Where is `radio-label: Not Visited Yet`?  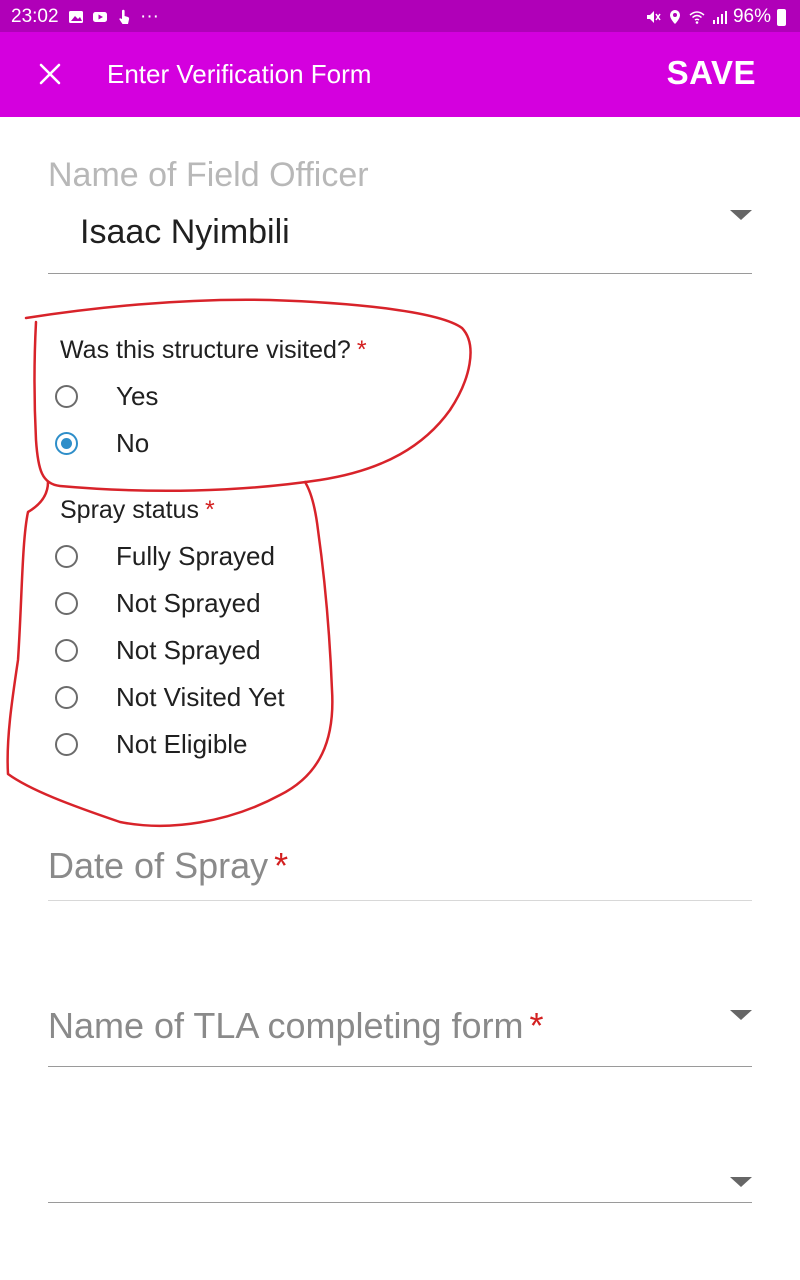
radio-label: Not Visited Yet is located at coordinates (200, 696).